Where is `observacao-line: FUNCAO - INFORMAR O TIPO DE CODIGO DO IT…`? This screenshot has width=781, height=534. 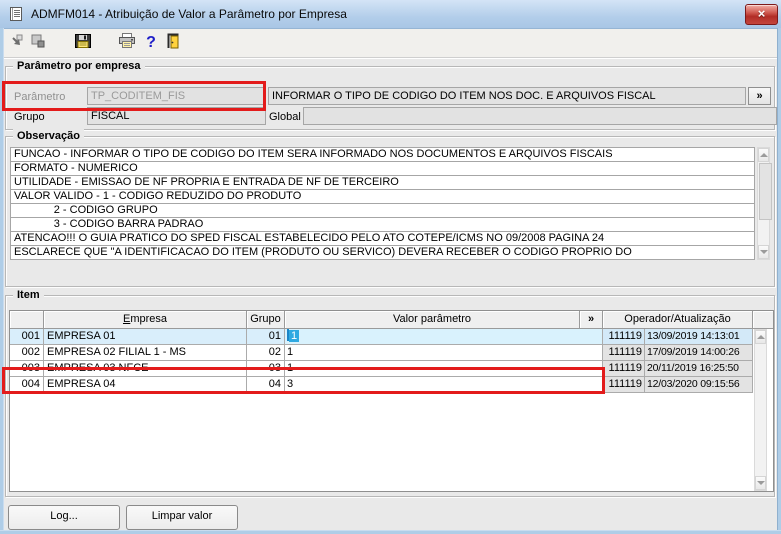
observacao-line: FUNCAO - INFORMAR O TIPO DE CODIGO DO IT… is located at coordinates (382, 154).